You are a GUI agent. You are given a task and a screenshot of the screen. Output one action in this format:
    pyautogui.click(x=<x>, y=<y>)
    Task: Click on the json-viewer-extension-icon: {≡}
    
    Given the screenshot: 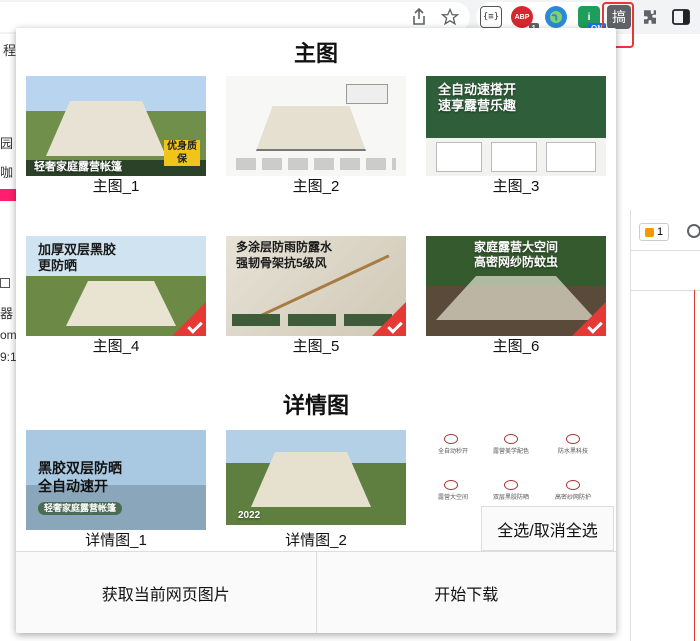 What is the action you would take?
    pyautogui.click(x=491, y=17)
    